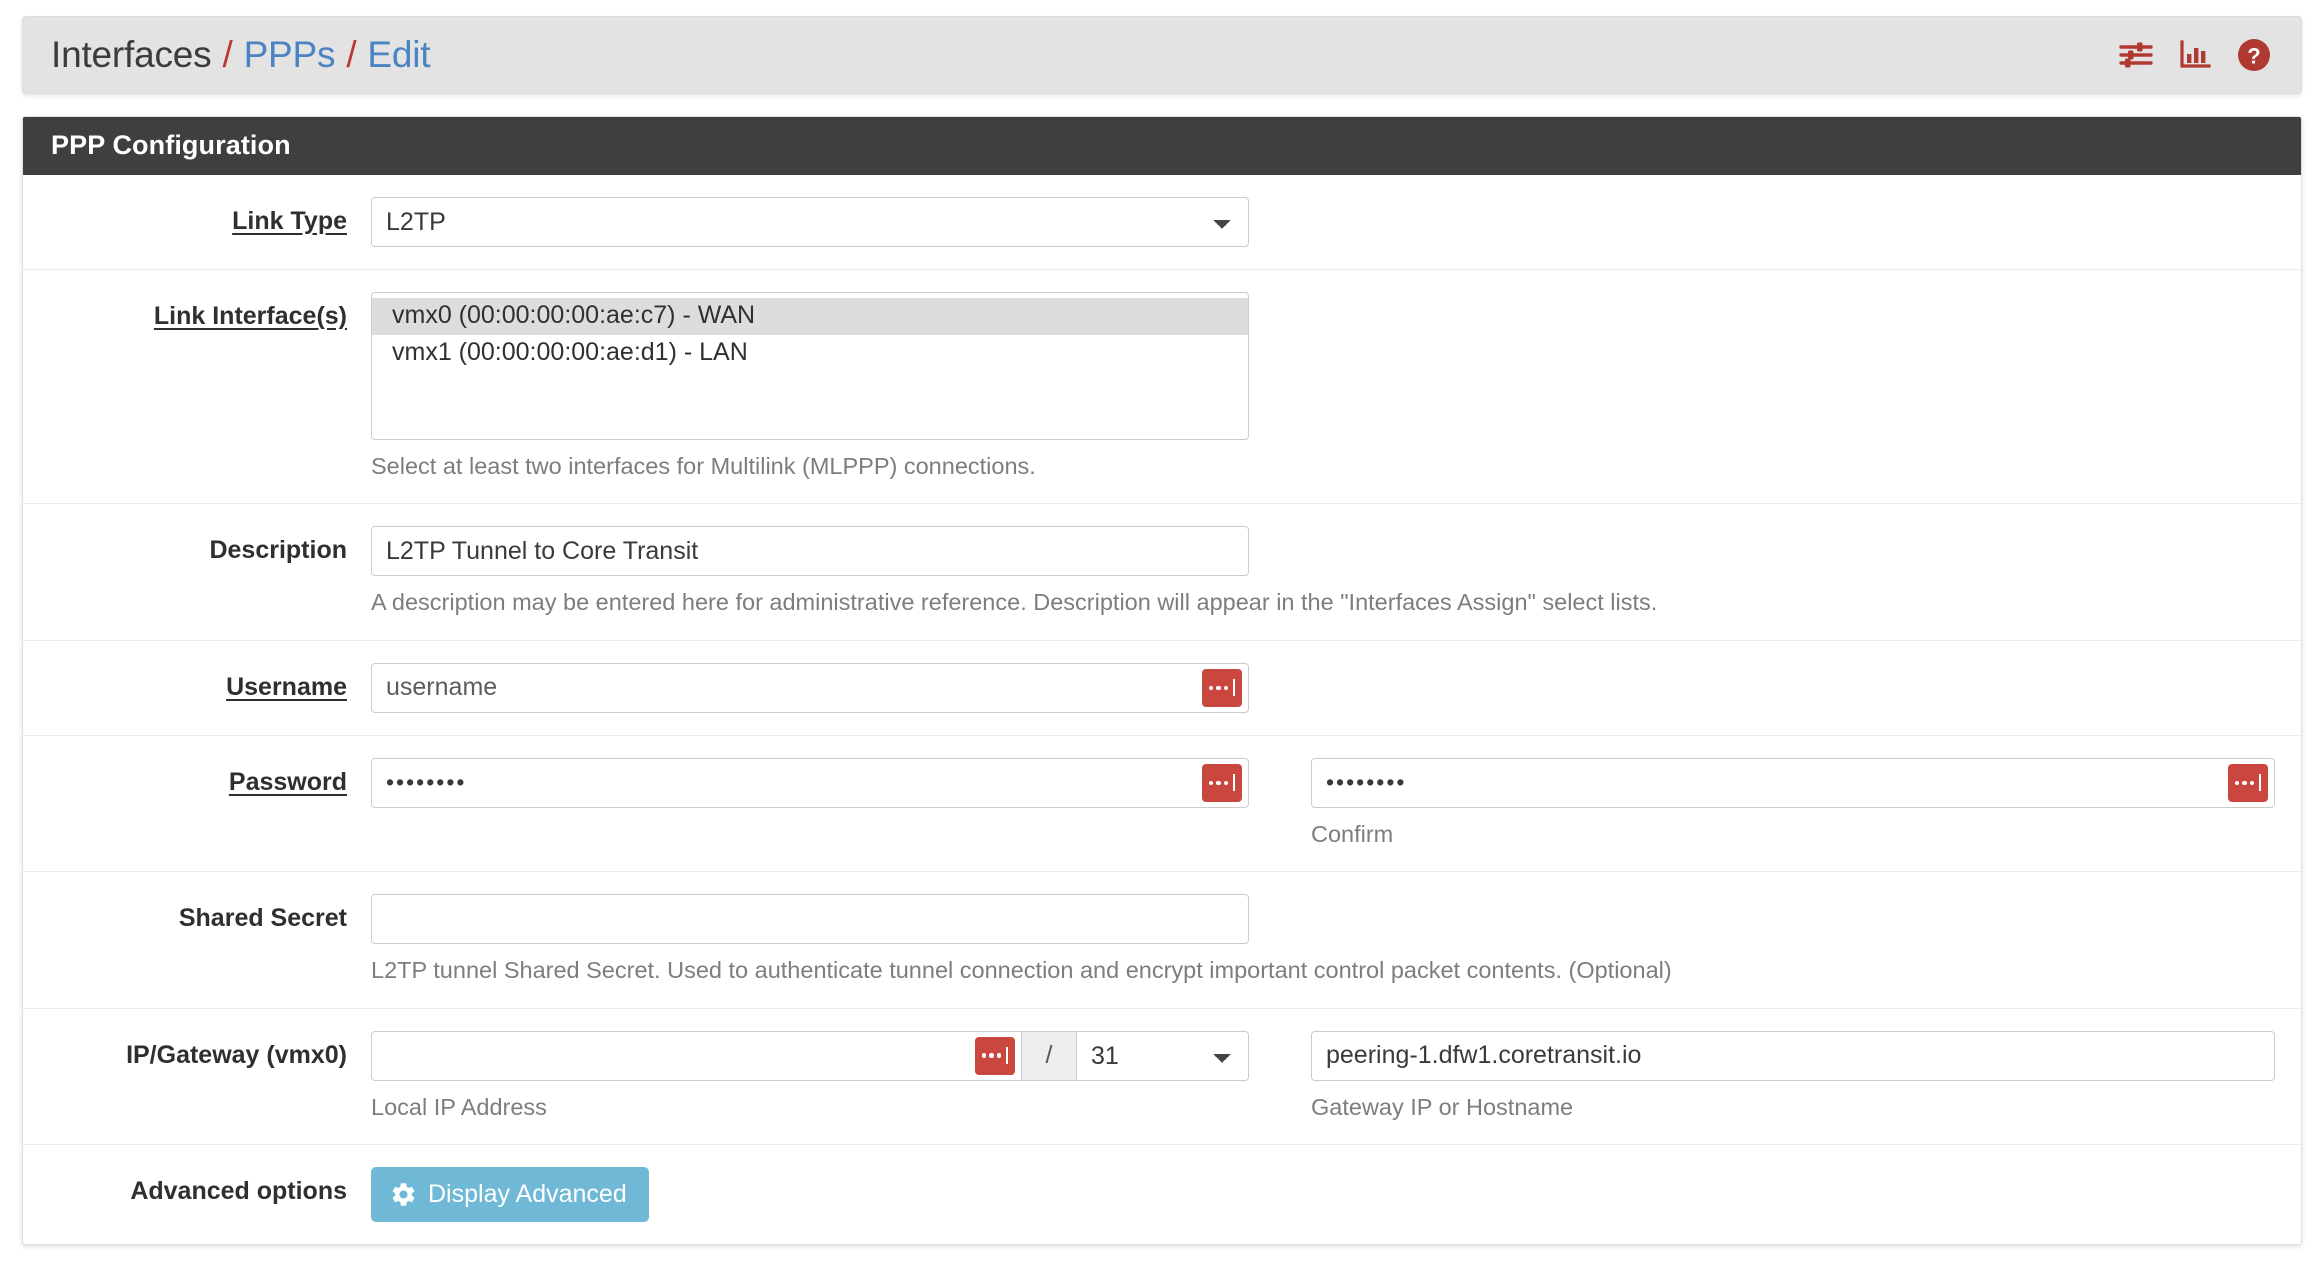 Image resolution: width=2324 pixels, height=1276 pixels. Describe the element at coordinates (1352, 833) in the screenshot. I see `password-confirm-help: Confirm` at that location.